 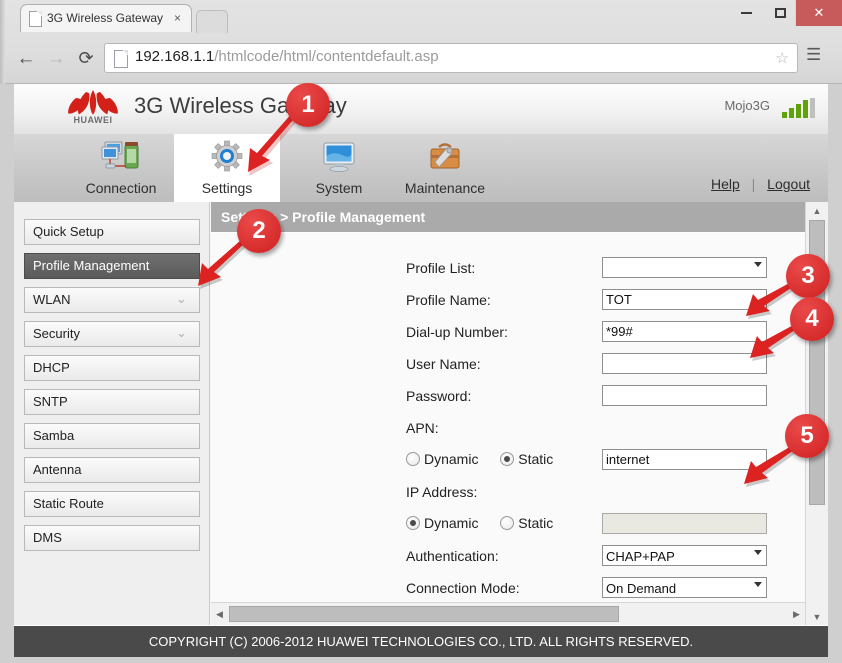 What do you see at coordinates (512, 399) in the screenshot?
I see `form-row-password: Password:` at bounding box center [512, 399].